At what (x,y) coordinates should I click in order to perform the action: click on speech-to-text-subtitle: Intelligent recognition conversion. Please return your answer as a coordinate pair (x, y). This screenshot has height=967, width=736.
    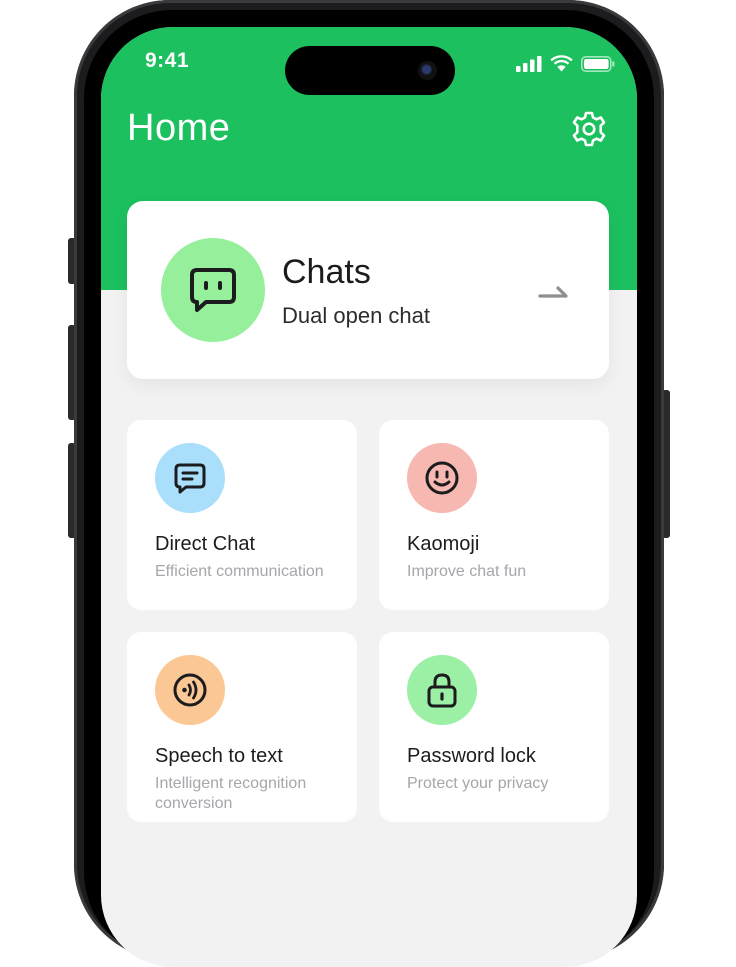
    Looking at the image, I should click on (231, 793).